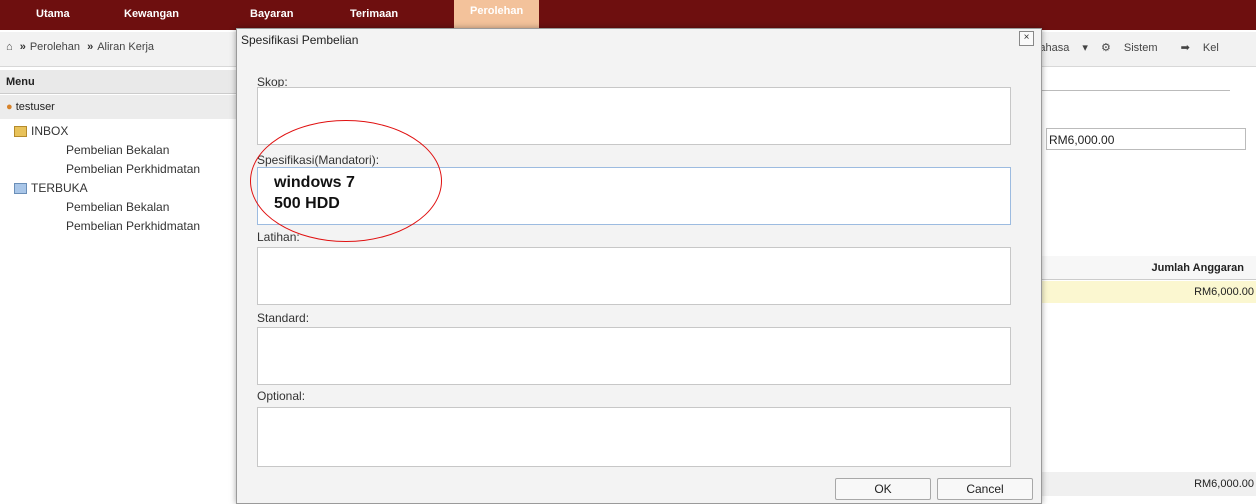  What do you see at coordinates (883, 489) in the screenshot?
I see `ok-button: OK` at bounding box center [883, 489].